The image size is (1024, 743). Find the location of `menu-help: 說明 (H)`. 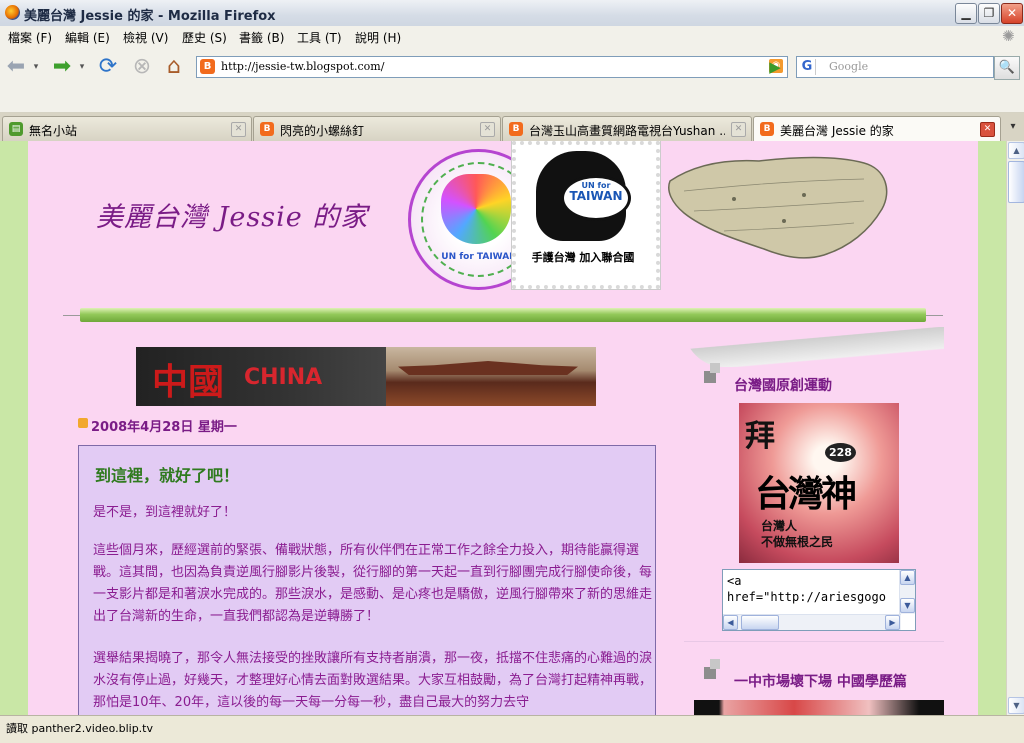

menu-help: 說明 (H) is located at coordinates (378, 37).